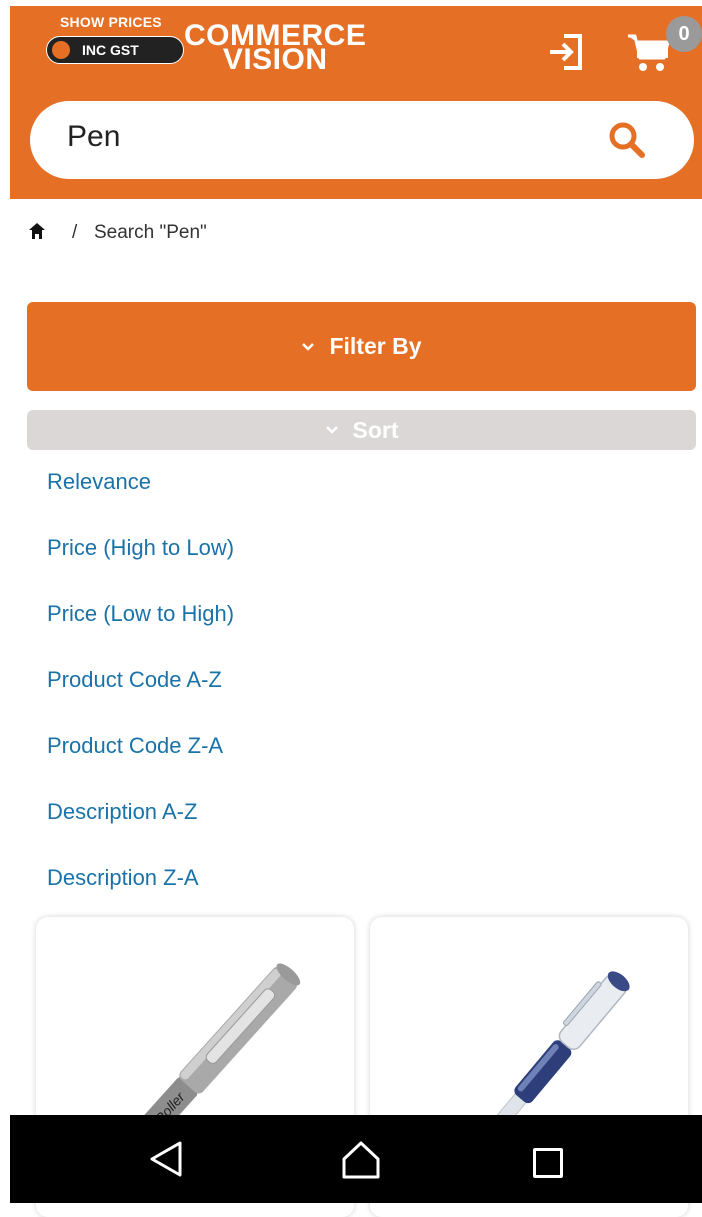  Describe the element at coordinates (150, 232) in the screenshot. I see `breadcrumb-current: Search "Pen"` at that location.